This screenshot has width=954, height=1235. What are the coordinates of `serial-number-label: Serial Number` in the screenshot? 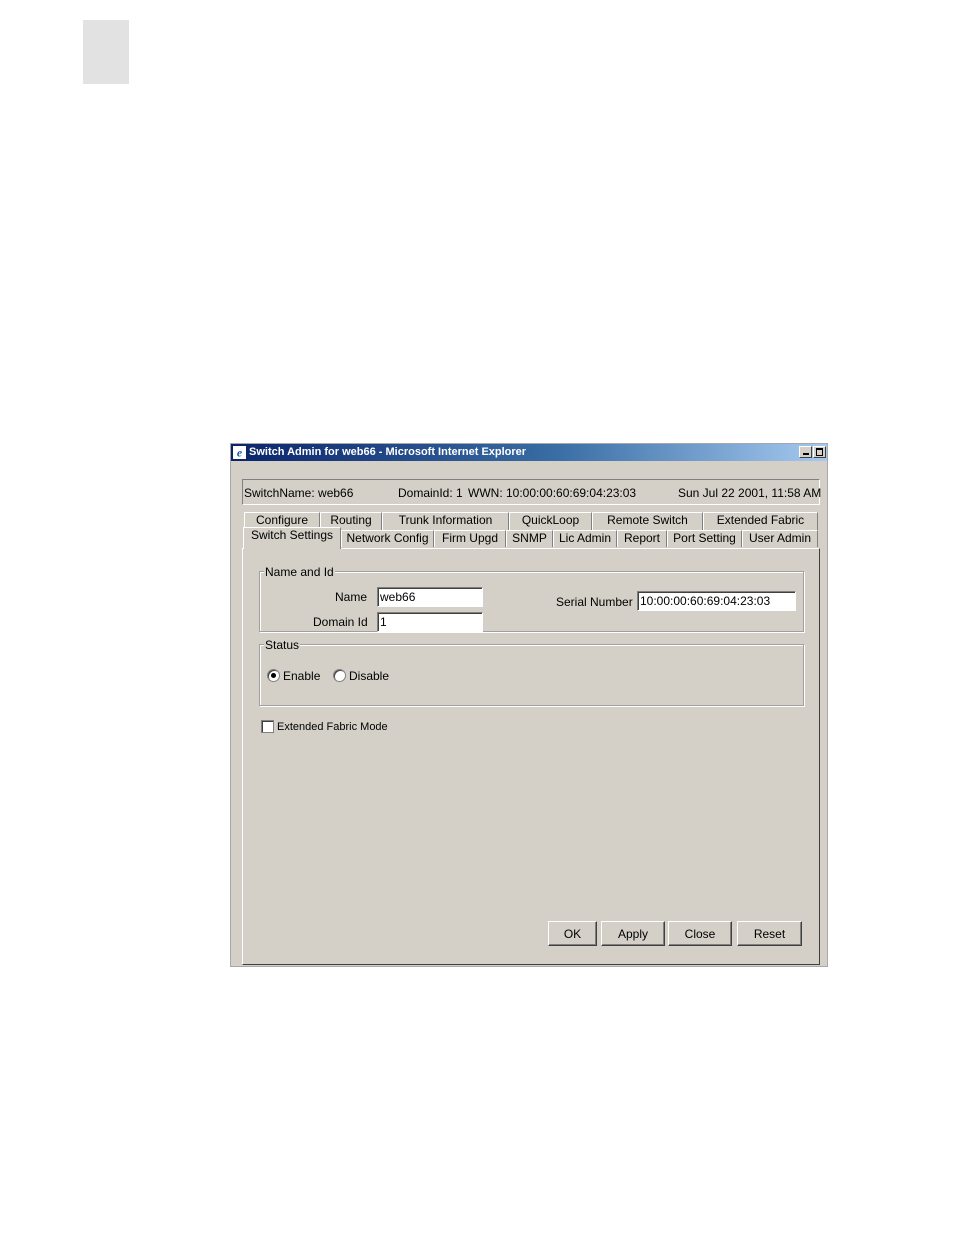 It's located at (594, 602).